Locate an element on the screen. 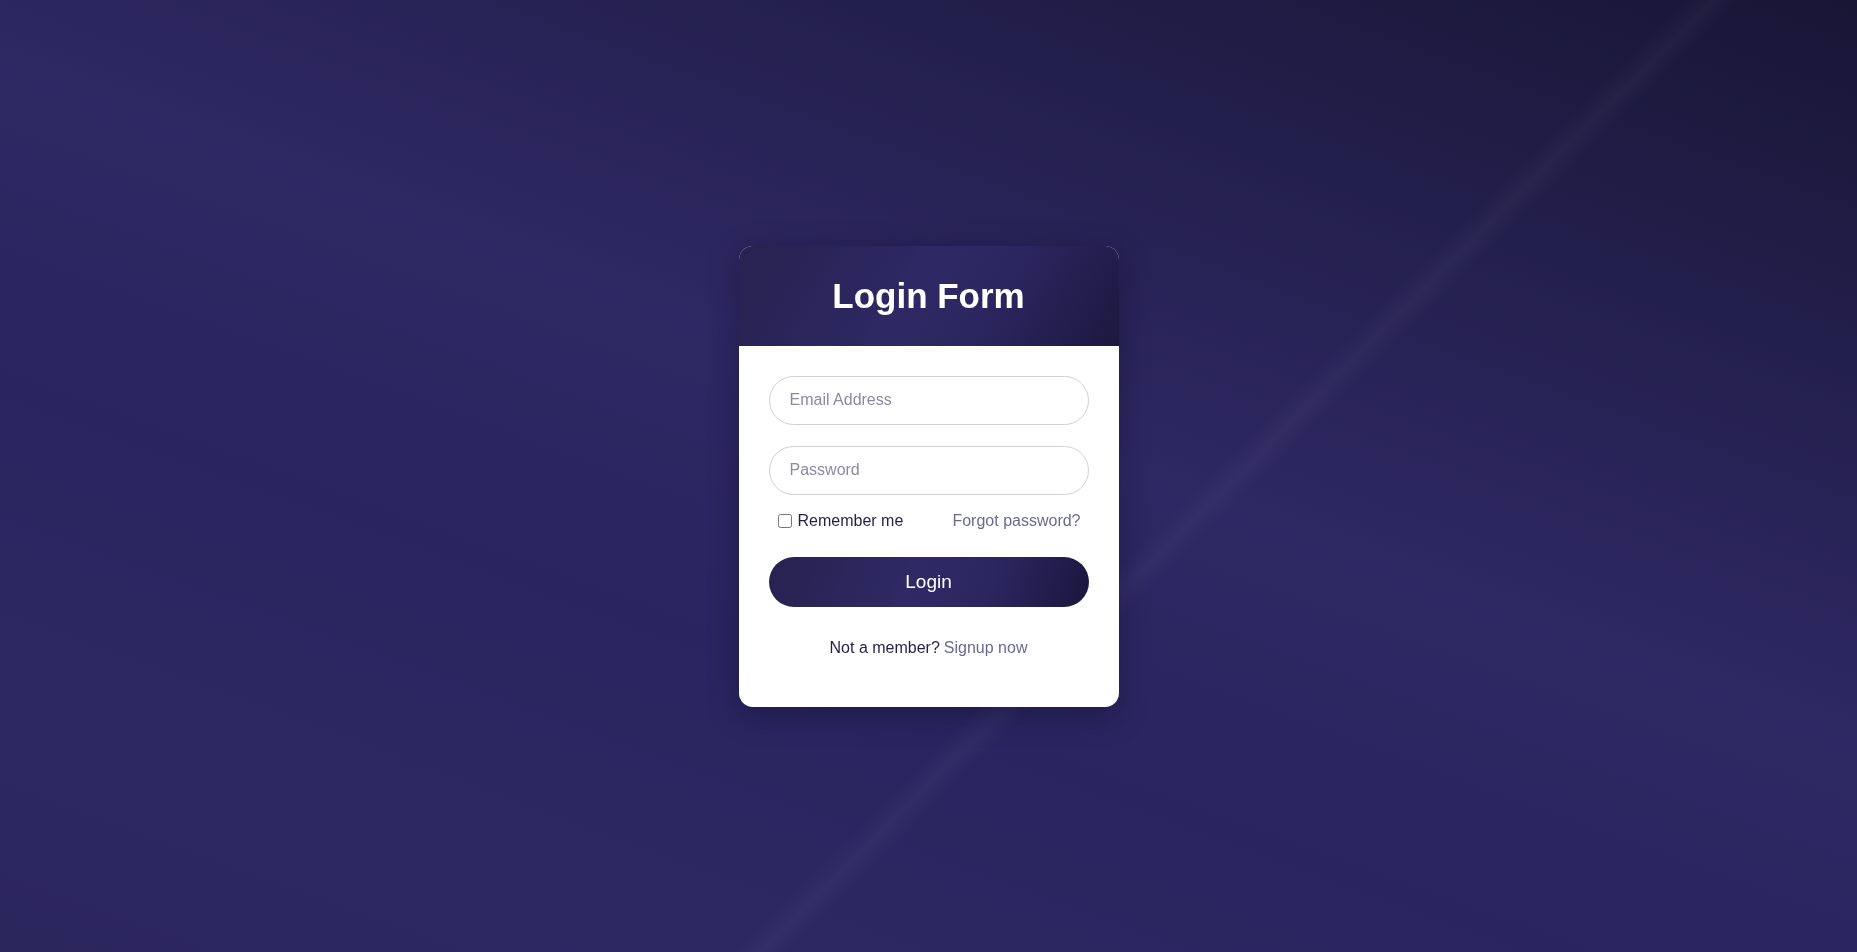 The height and width of the screenshot is (952, 1857). login-button: Login is located at coordinates (928, 581).